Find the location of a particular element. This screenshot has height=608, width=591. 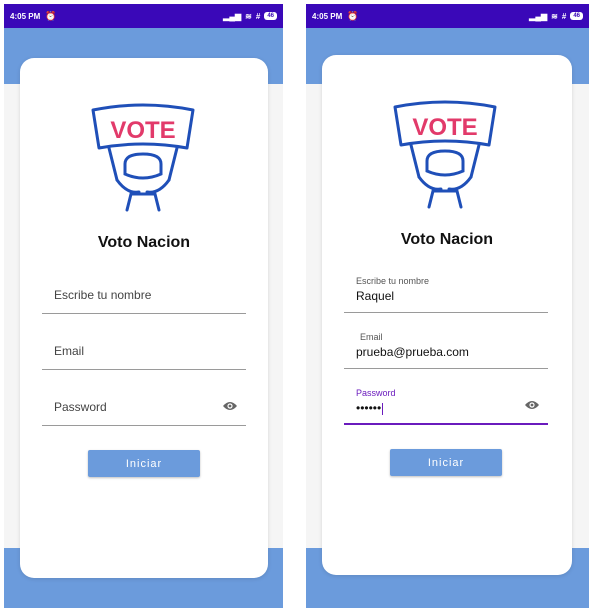

password-dots: •••••• is located at coordinates (369, 408).